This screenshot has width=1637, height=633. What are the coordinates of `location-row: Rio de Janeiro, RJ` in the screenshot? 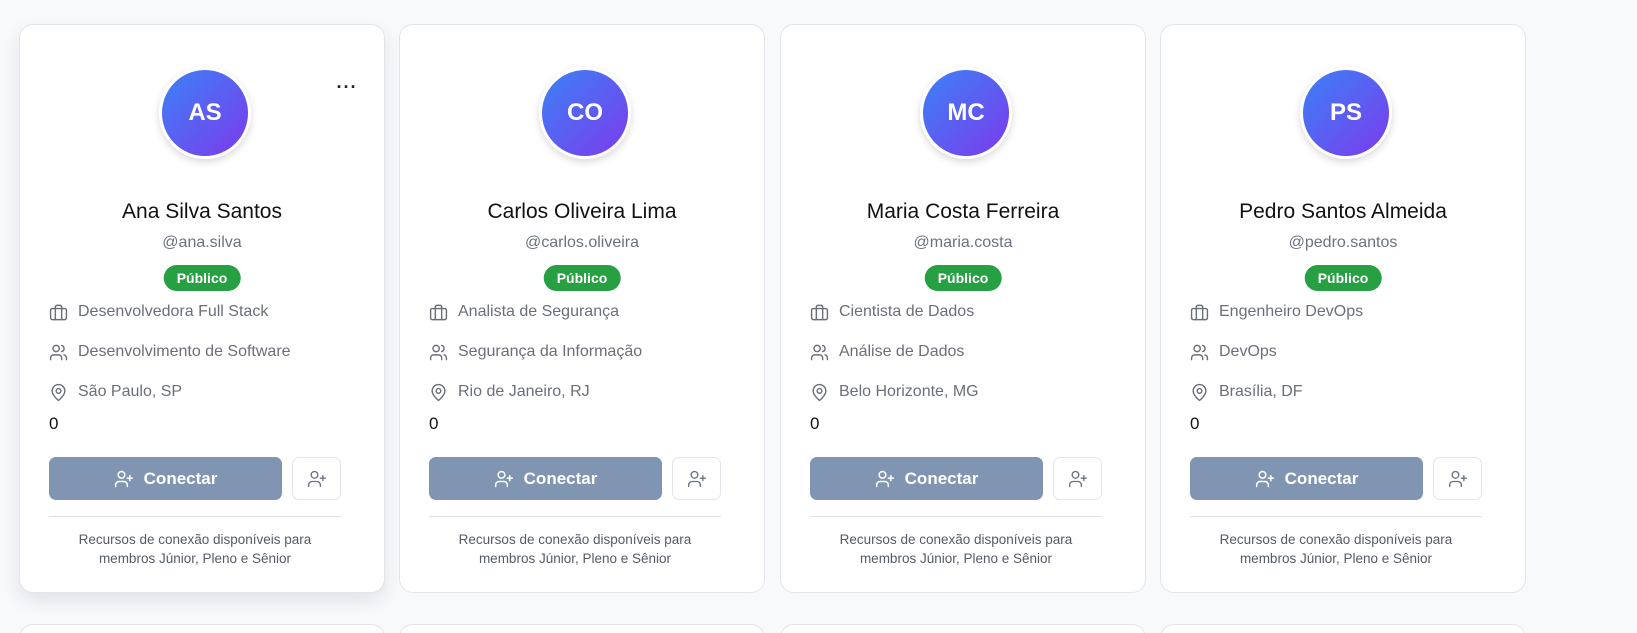 It's located at (509, 392).